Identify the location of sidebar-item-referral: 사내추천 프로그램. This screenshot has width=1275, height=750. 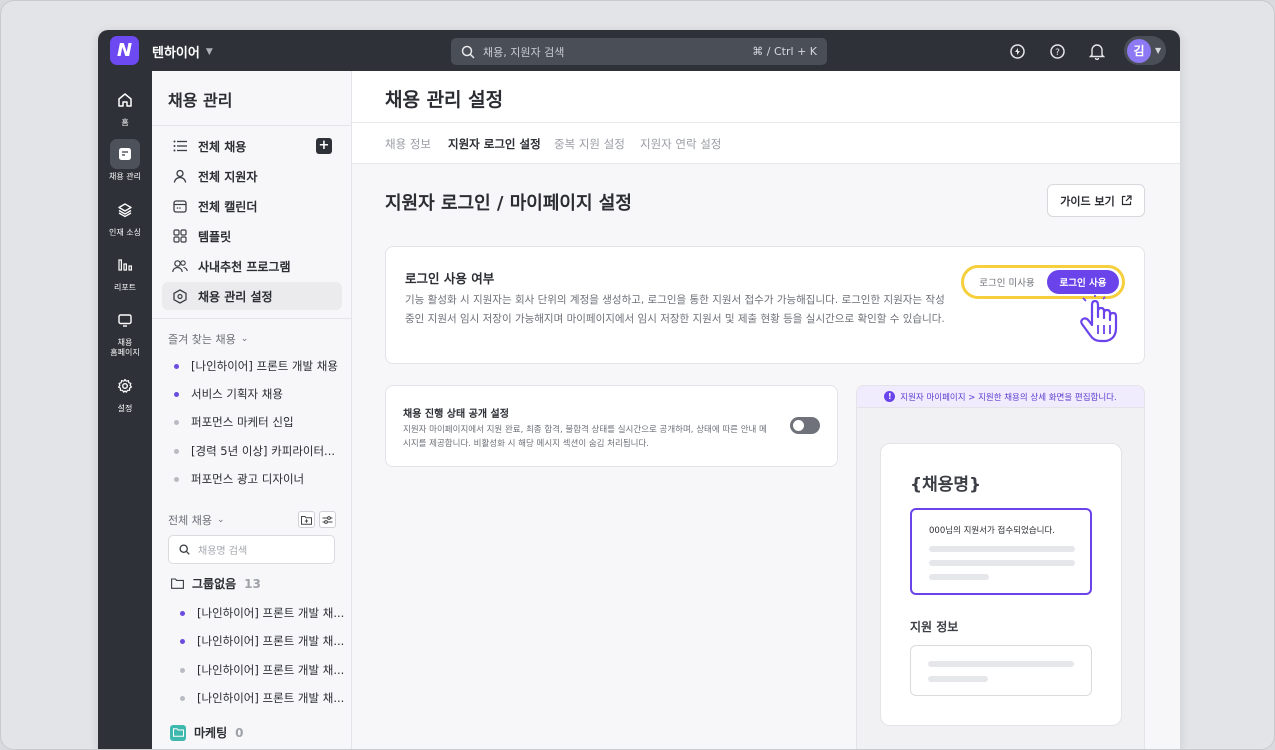
(252, 266).